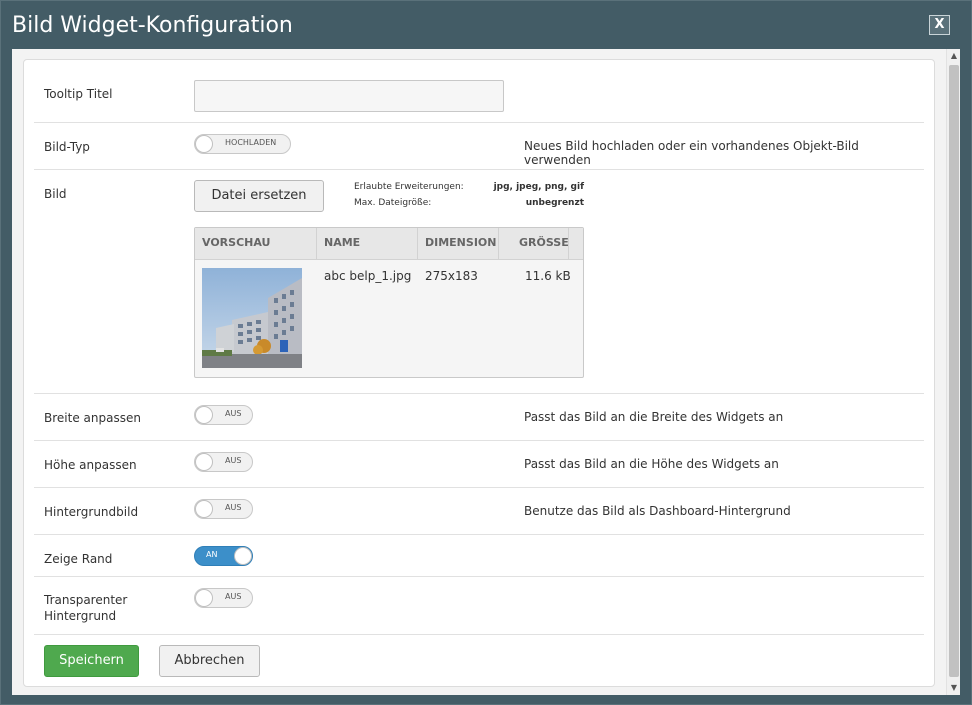 This screenshot has width=972, height=705. What do you see at coordinates (223, 556) in the screenshot?
I see `rand-toggle: AN` at bounding box center [223, 556].